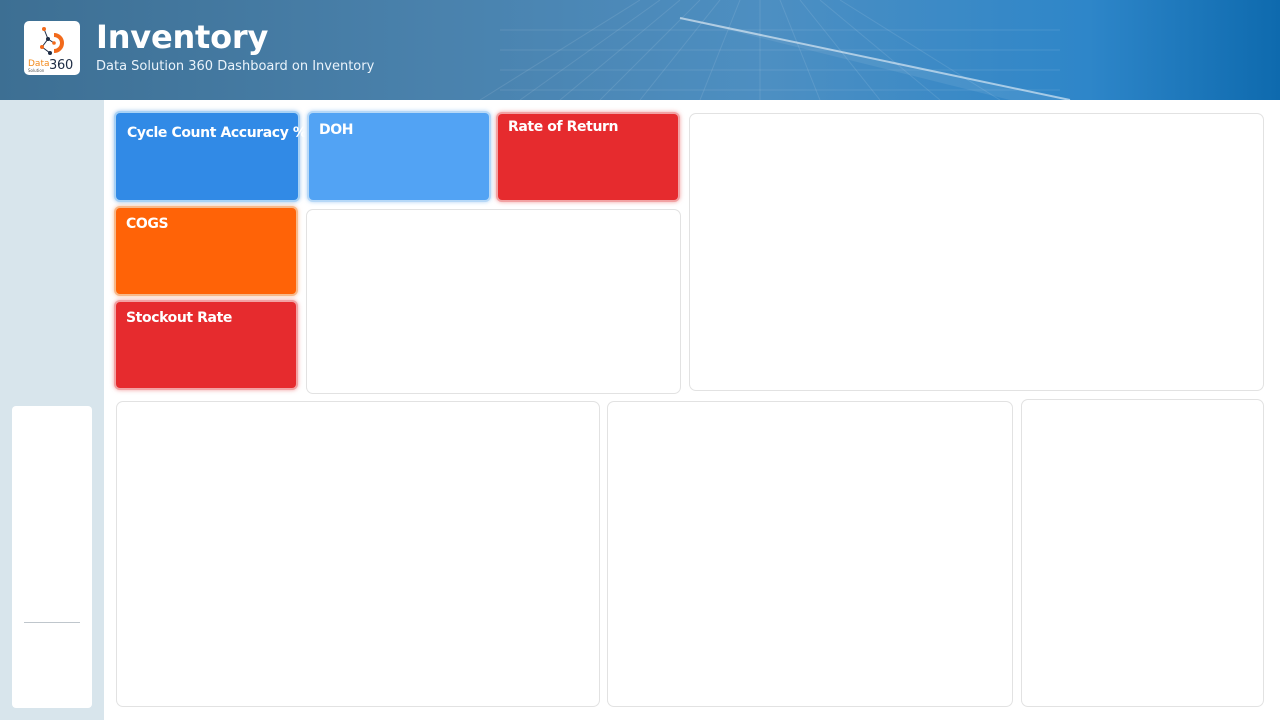 This screenshot has width=1280, height=720. What do you see at coordinates (399, 156) in the screenshot?
I see `kpi-doh: DOH` at bounding box center [399, 156].